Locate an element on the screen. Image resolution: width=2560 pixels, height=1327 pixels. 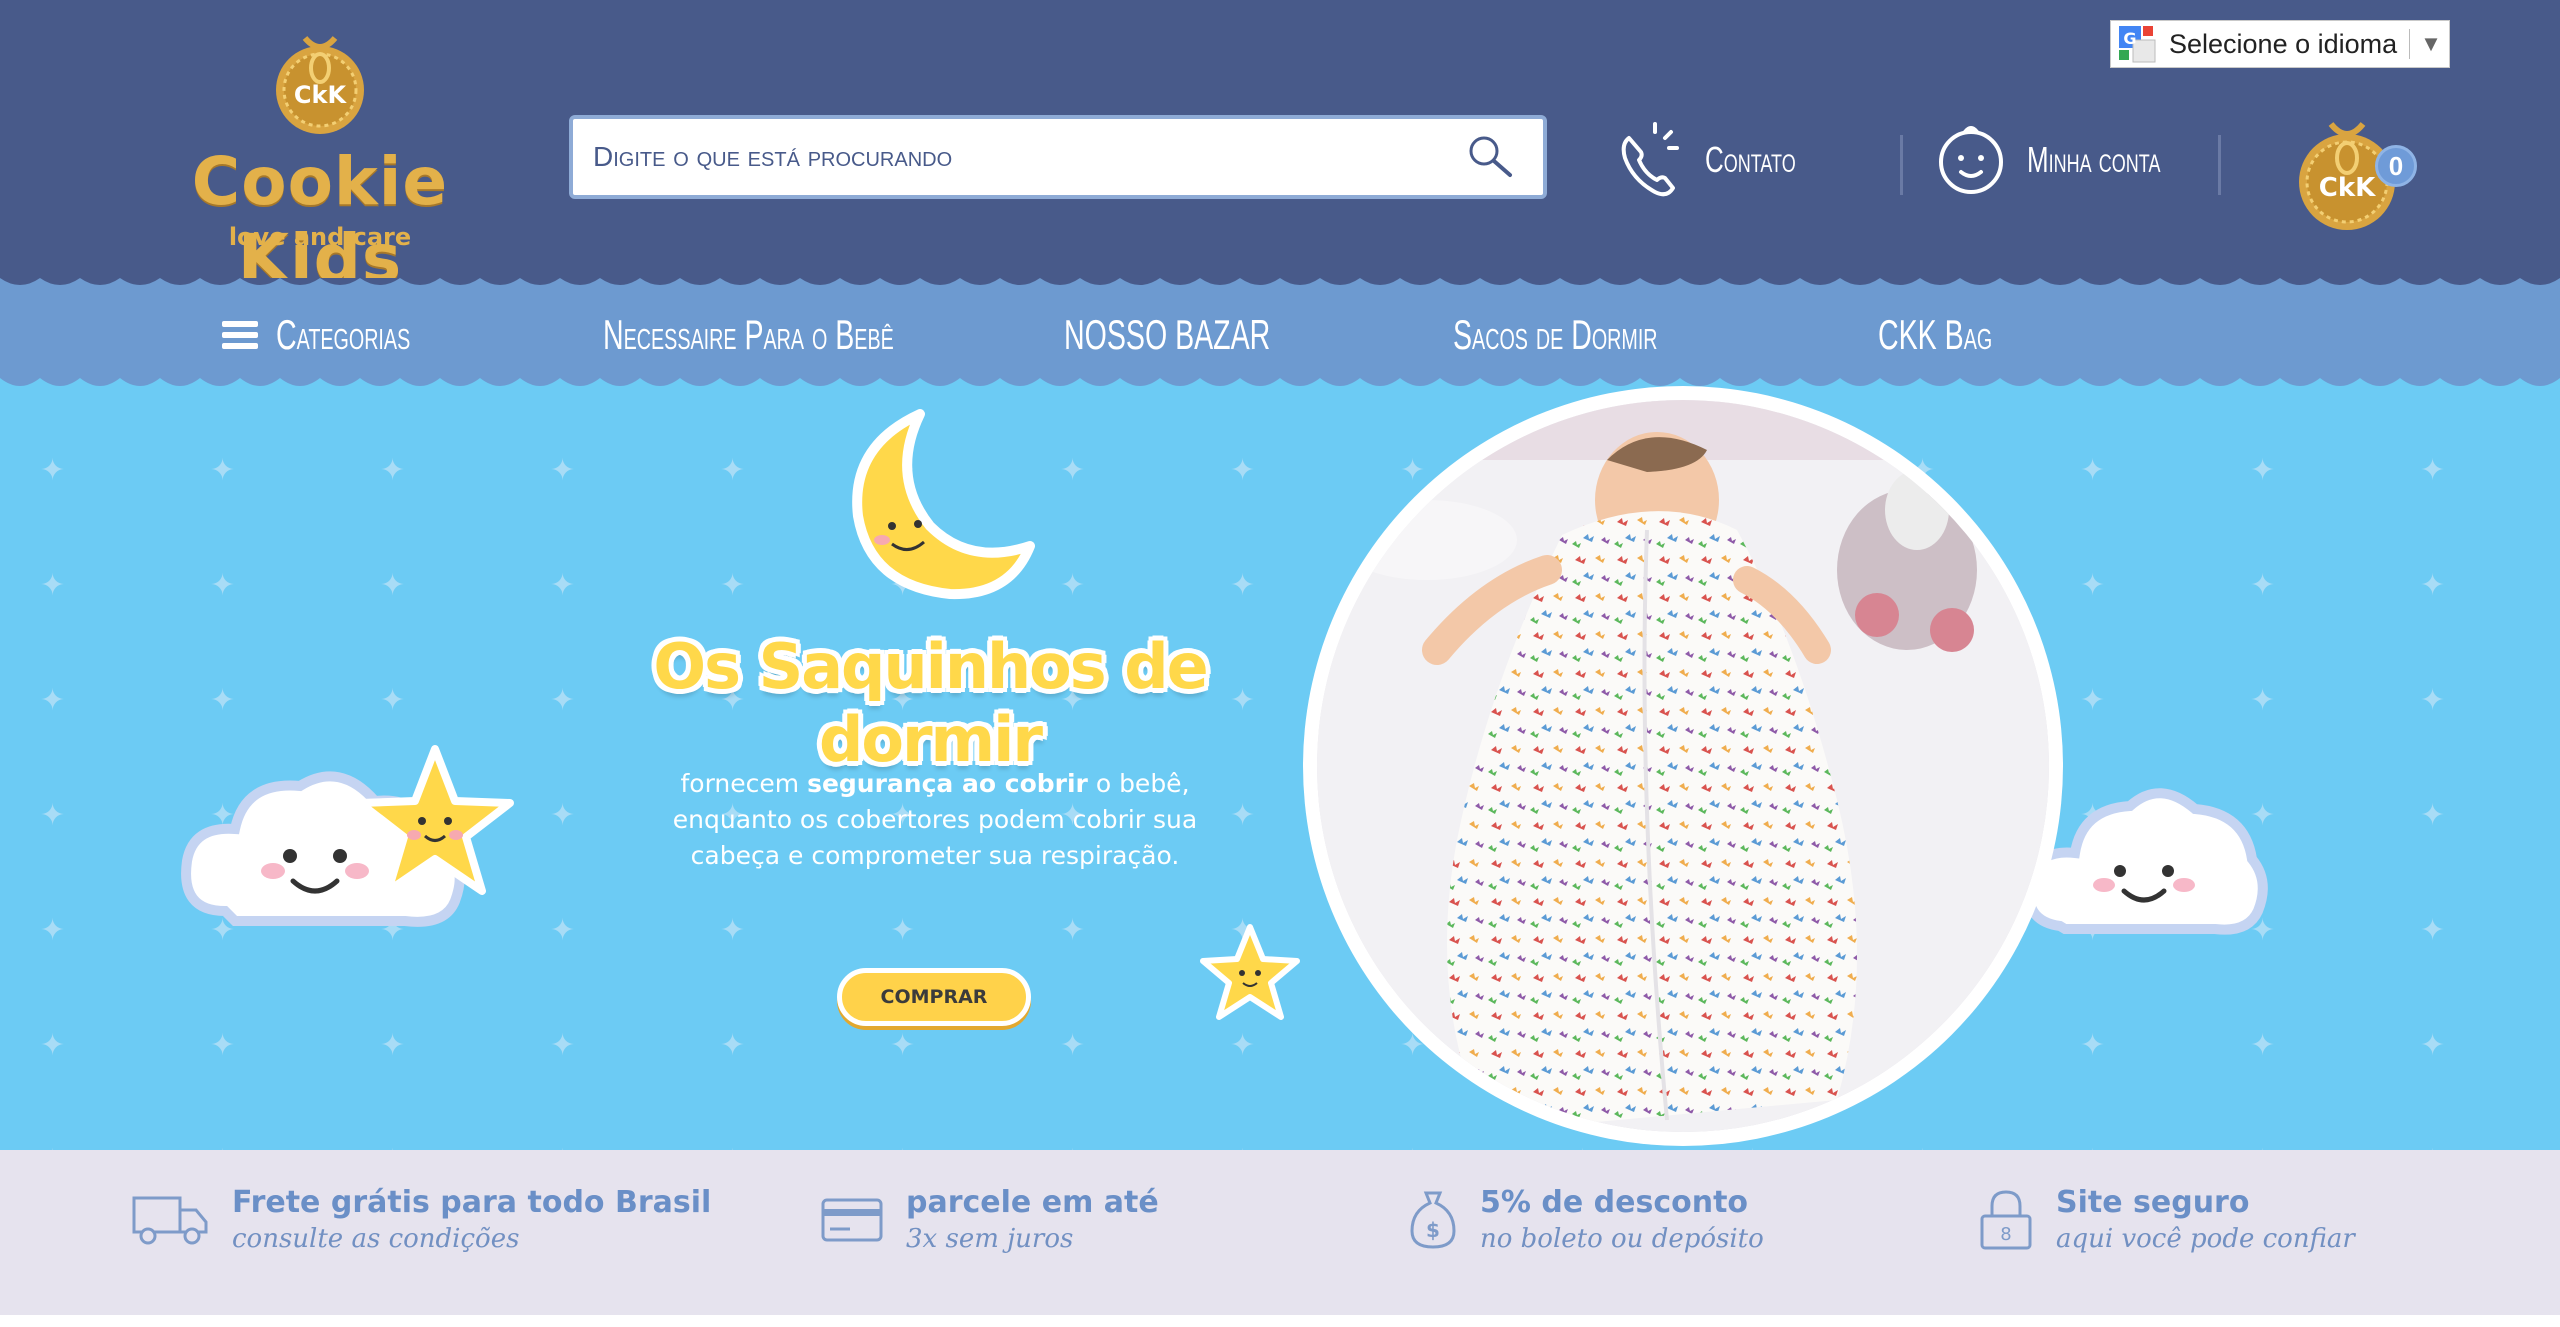
cart-count-badge: 0 is located at coordinates (2396, 166).